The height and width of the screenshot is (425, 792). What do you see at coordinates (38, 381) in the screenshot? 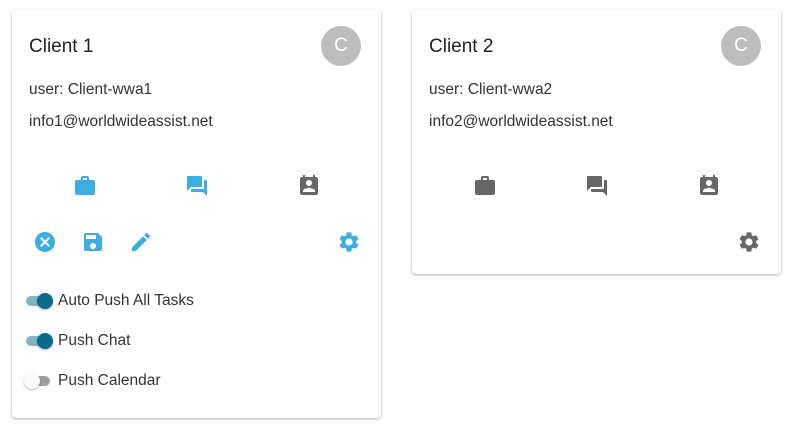
I see `push-calendar-toggle` at bounding box center [38, 381].